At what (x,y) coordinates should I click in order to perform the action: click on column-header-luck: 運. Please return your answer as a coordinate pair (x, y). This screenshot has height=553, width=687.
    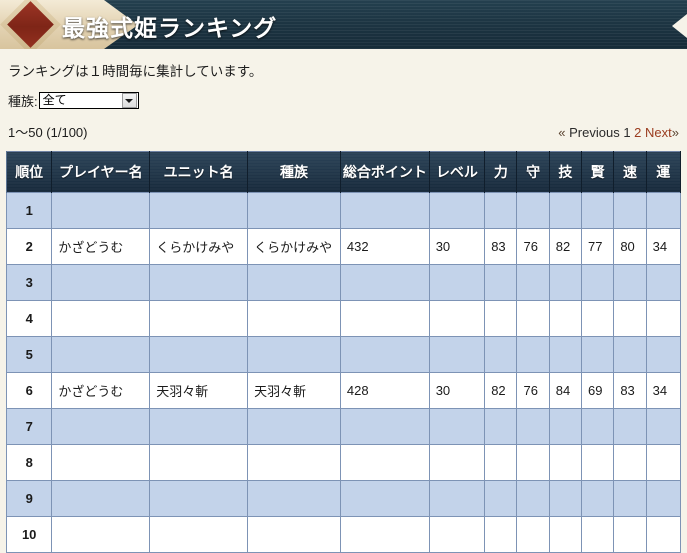
    Looking at the image, I should click on (663, 172).